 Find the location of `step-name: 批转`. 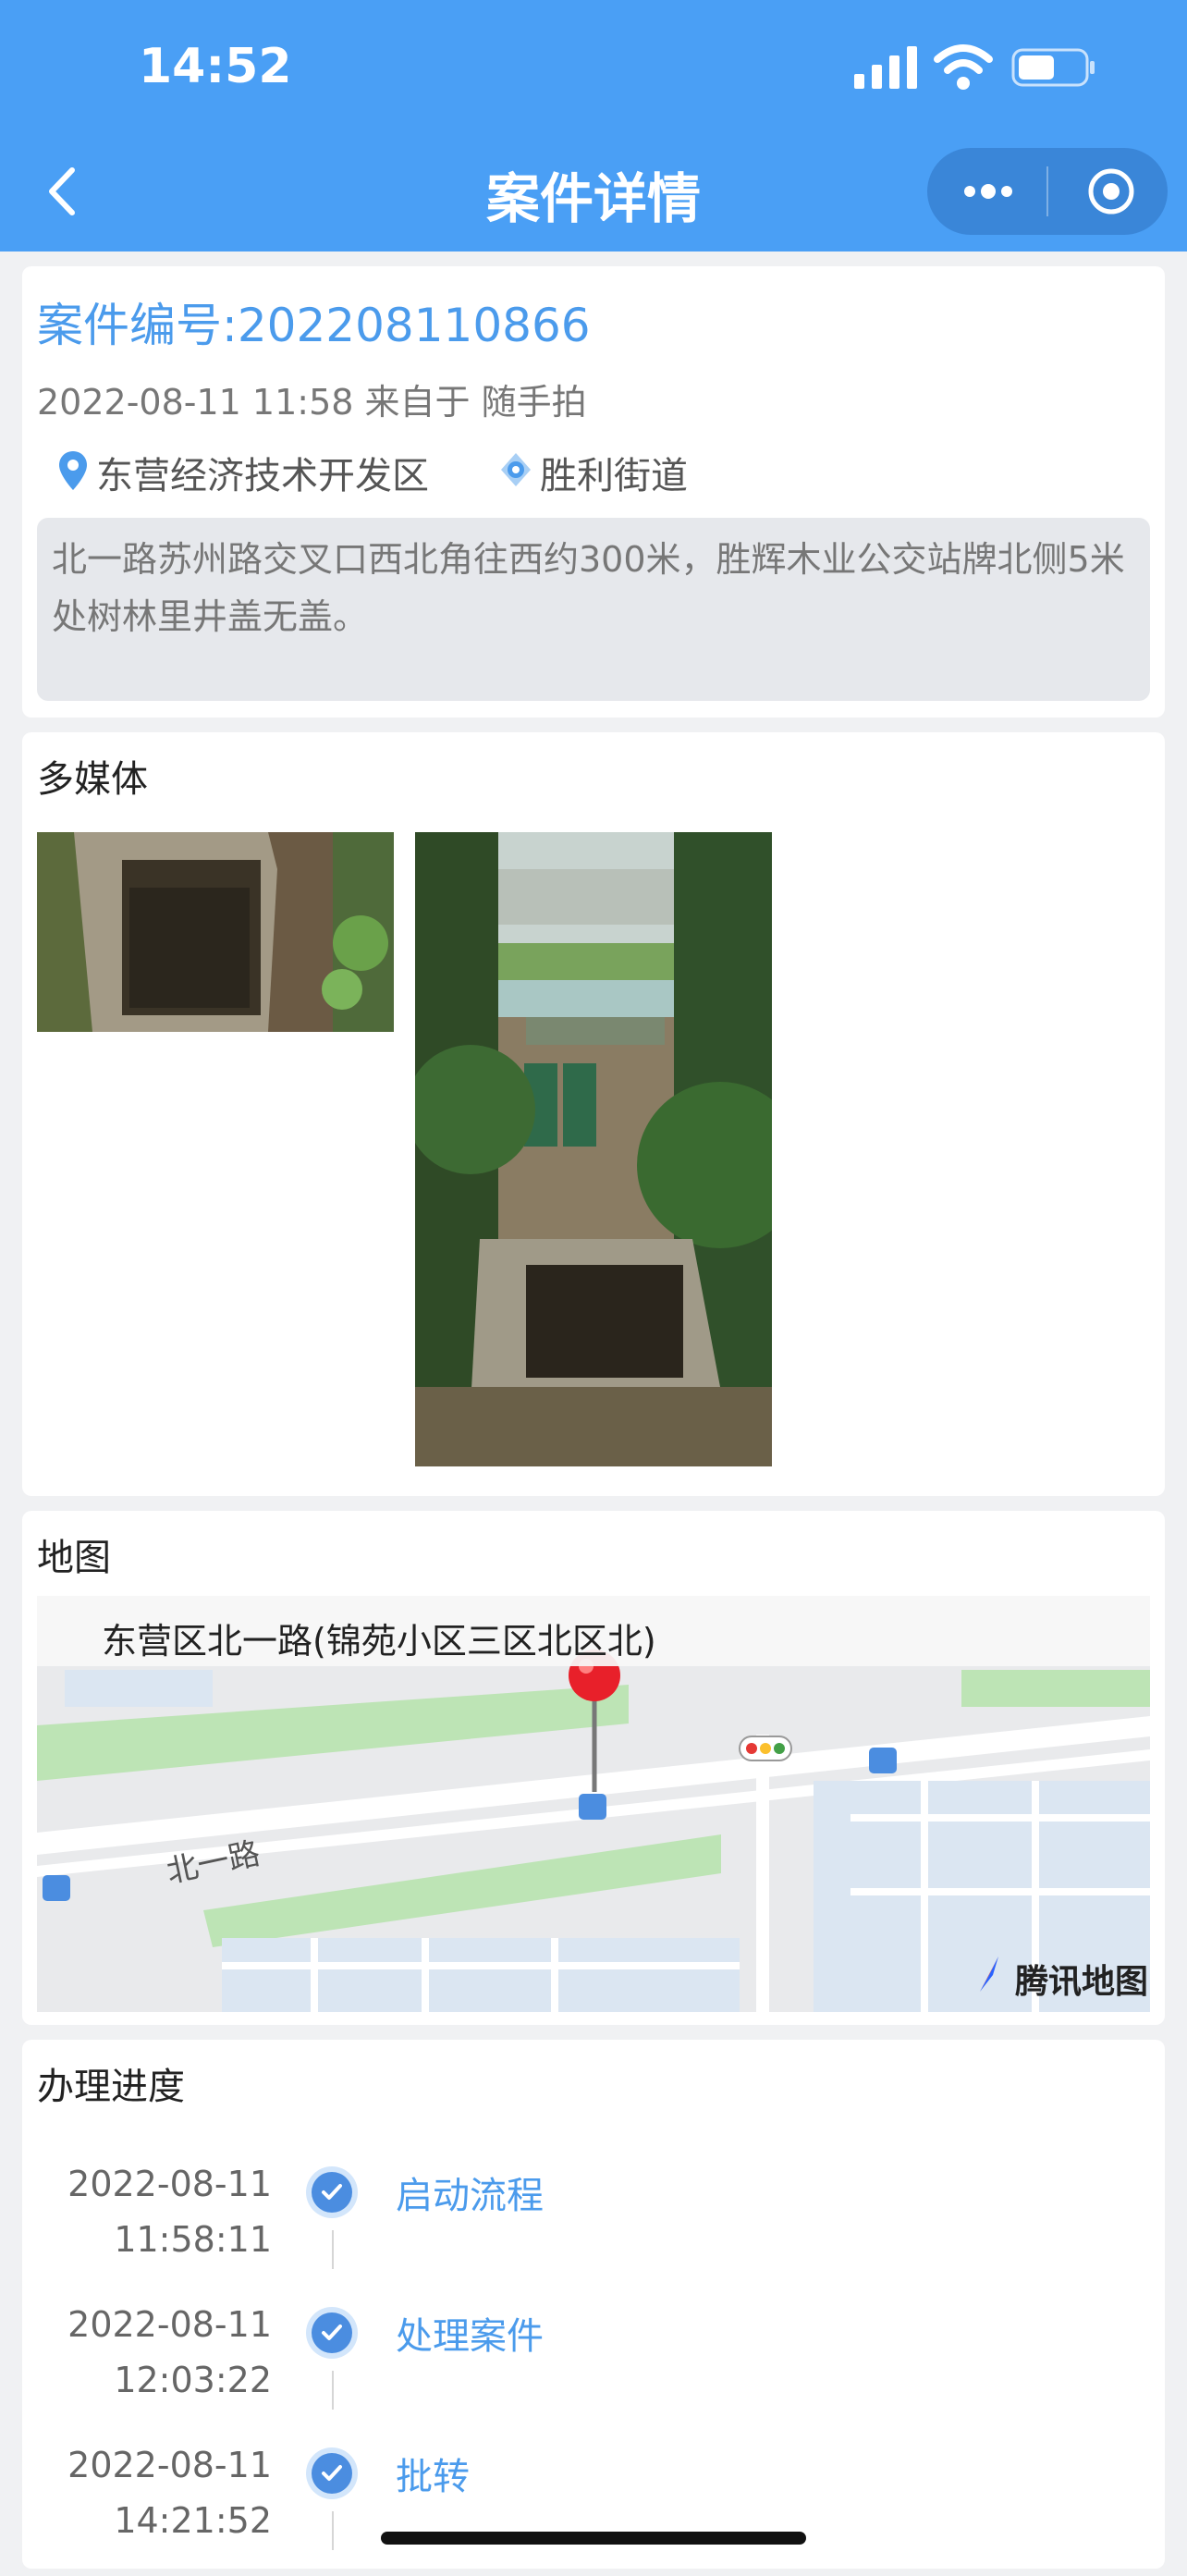

step-name: 批转 is located at coordinates (433, 2477).